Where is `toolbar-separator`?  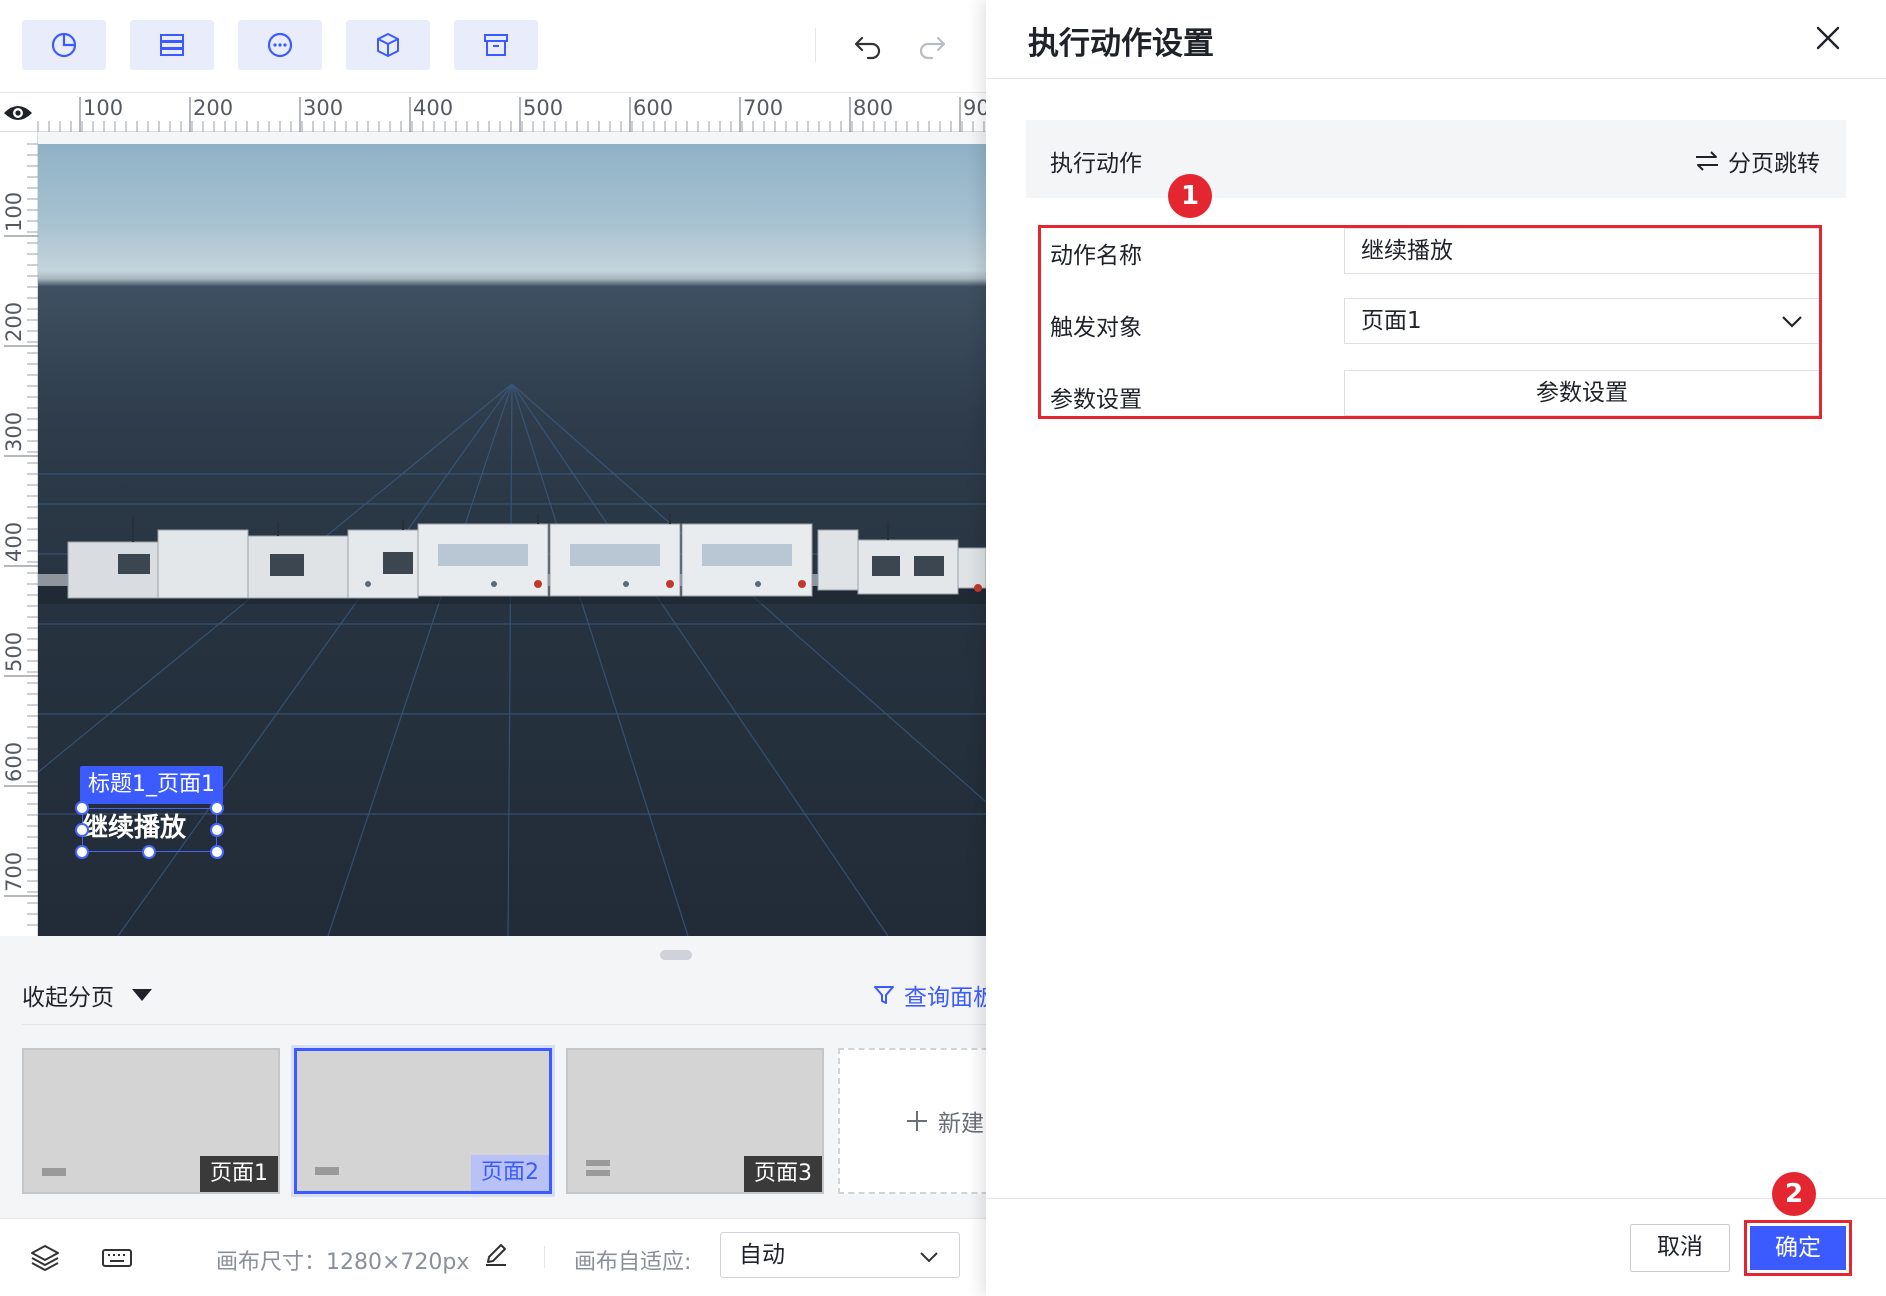
toolbar-separator is located at coordinates (815, 45).